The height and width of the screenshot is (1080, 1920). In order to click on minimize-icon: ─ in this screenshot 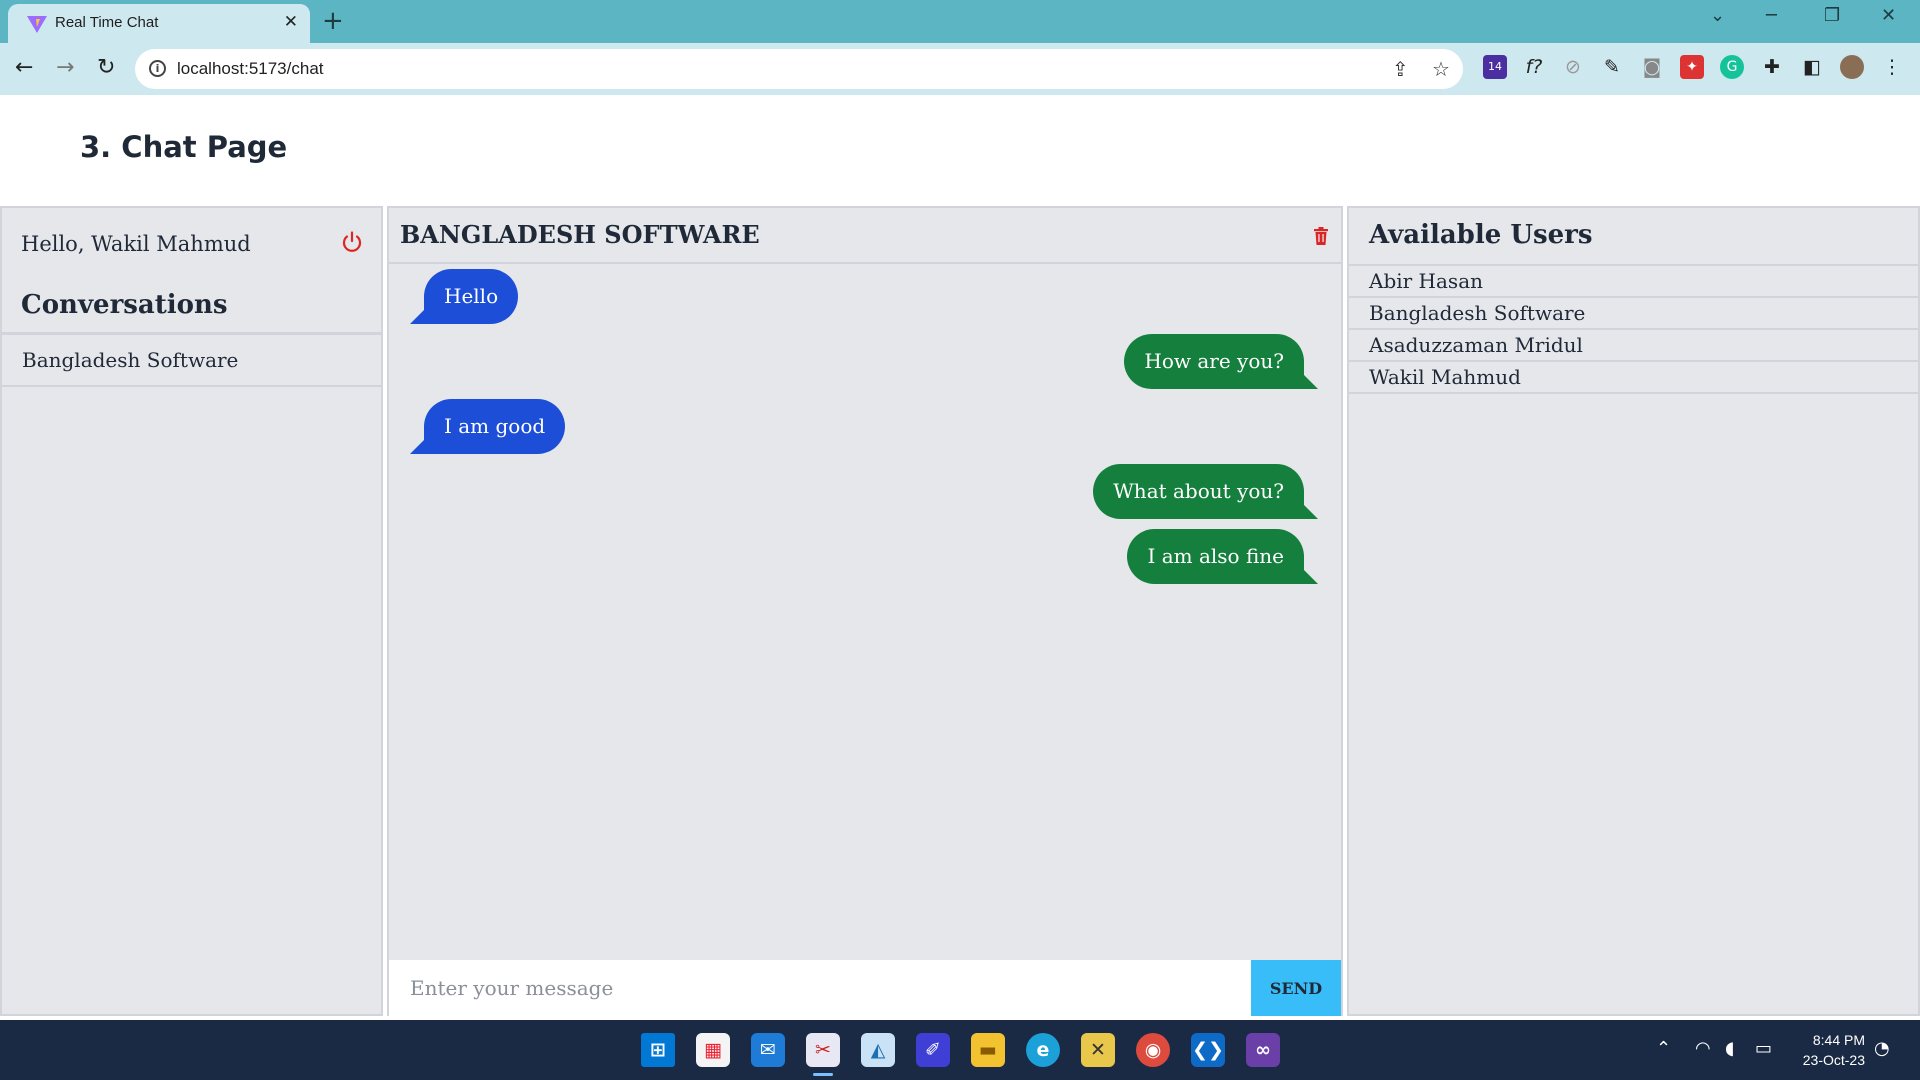, I will do `click(1771, 15)`.